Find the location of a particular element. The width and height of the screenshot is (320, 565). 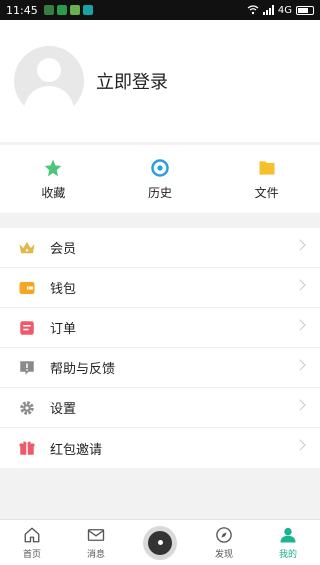

tab-label: 我的 is located at coordinates (287, 554).